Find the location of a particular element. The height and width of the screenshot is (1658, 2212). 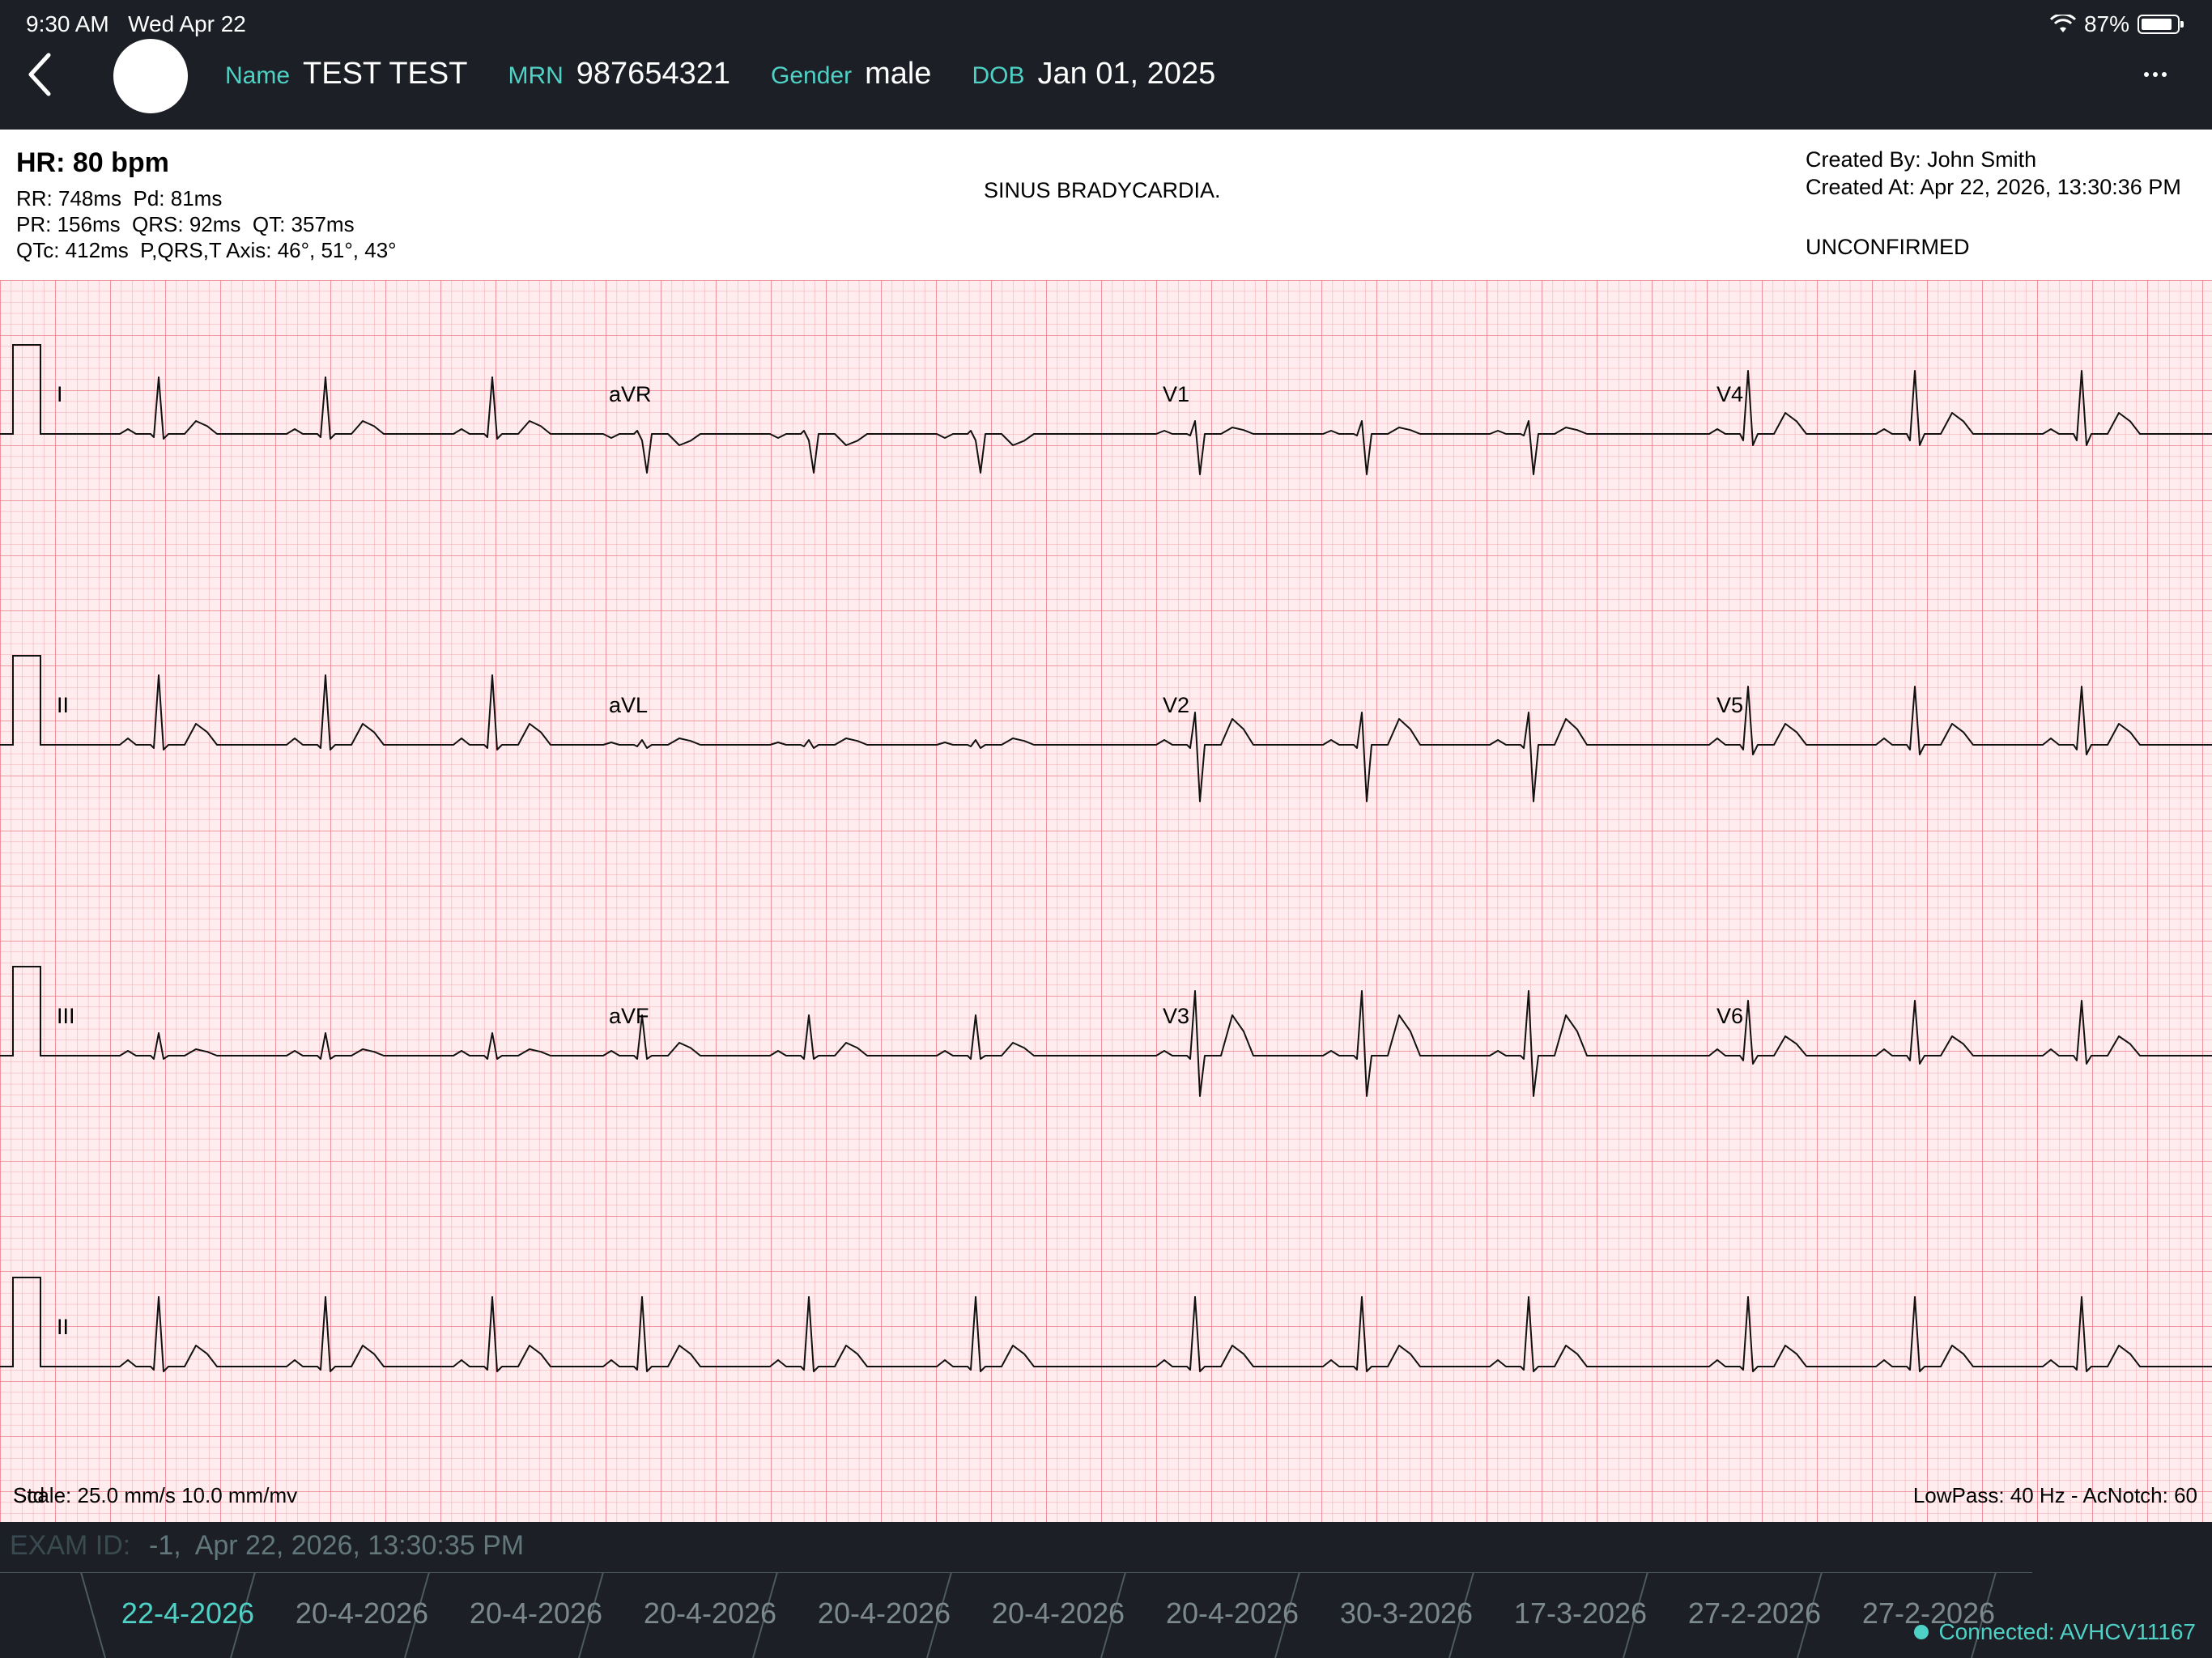

filter-info: LowPass: 40 Hz - AcNotch: 60 is located at coordinates (2054, 1495).